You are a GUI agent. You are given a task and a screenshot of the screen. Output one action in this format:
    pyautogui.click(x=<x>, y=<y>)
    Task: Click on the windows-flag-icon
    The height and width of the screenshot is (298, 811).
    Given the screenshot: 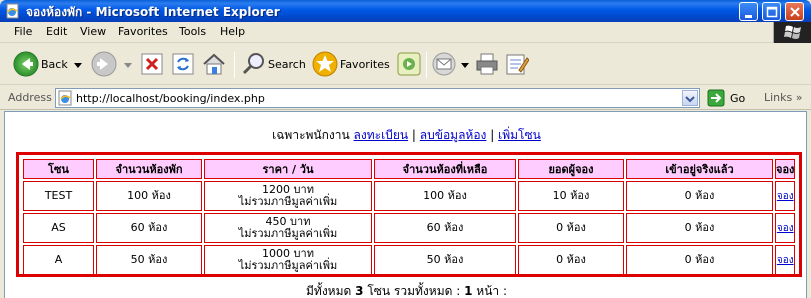 What is the action you would take?
    pyautogui.click(x=792, y=32)
    